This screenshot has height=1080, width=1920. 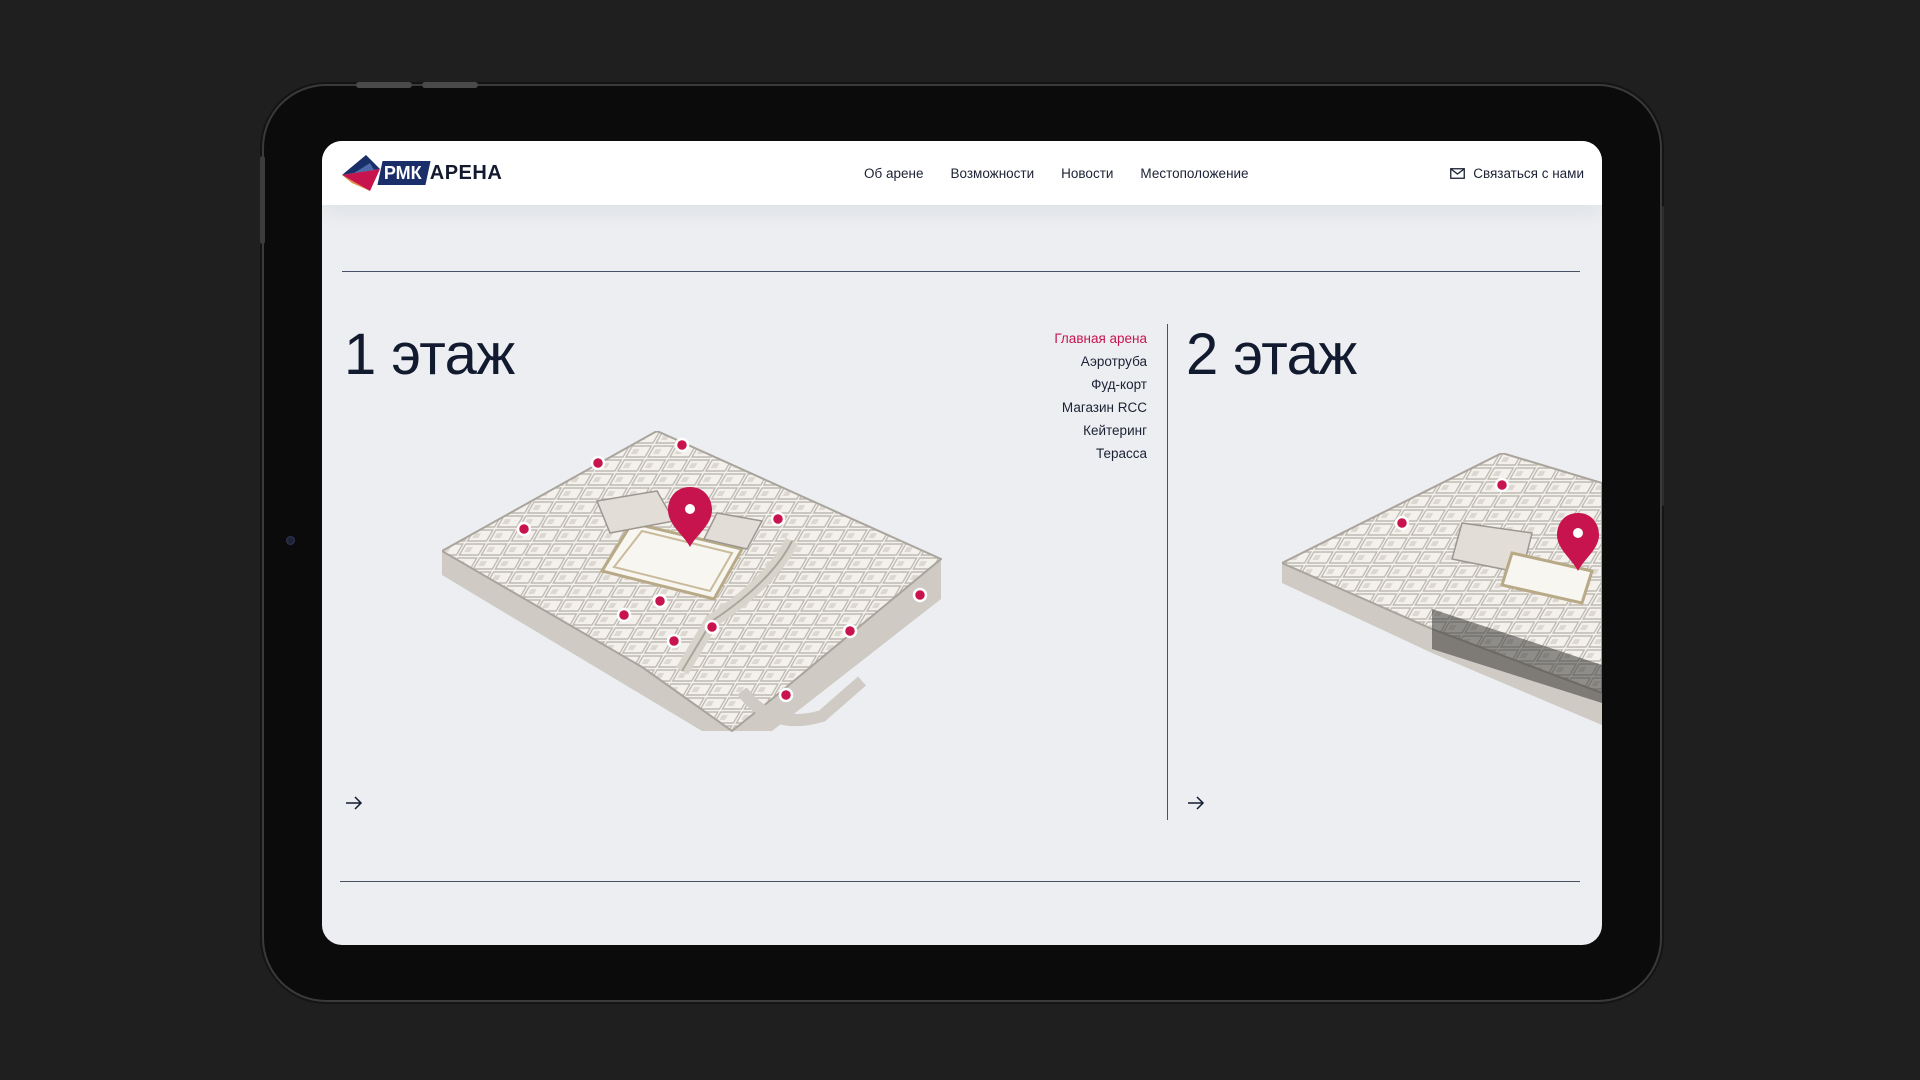 What do you see at coordinates (404, 173) in the screenshot?
I see `logo-box: РМК` at bounding box center [404, 173].